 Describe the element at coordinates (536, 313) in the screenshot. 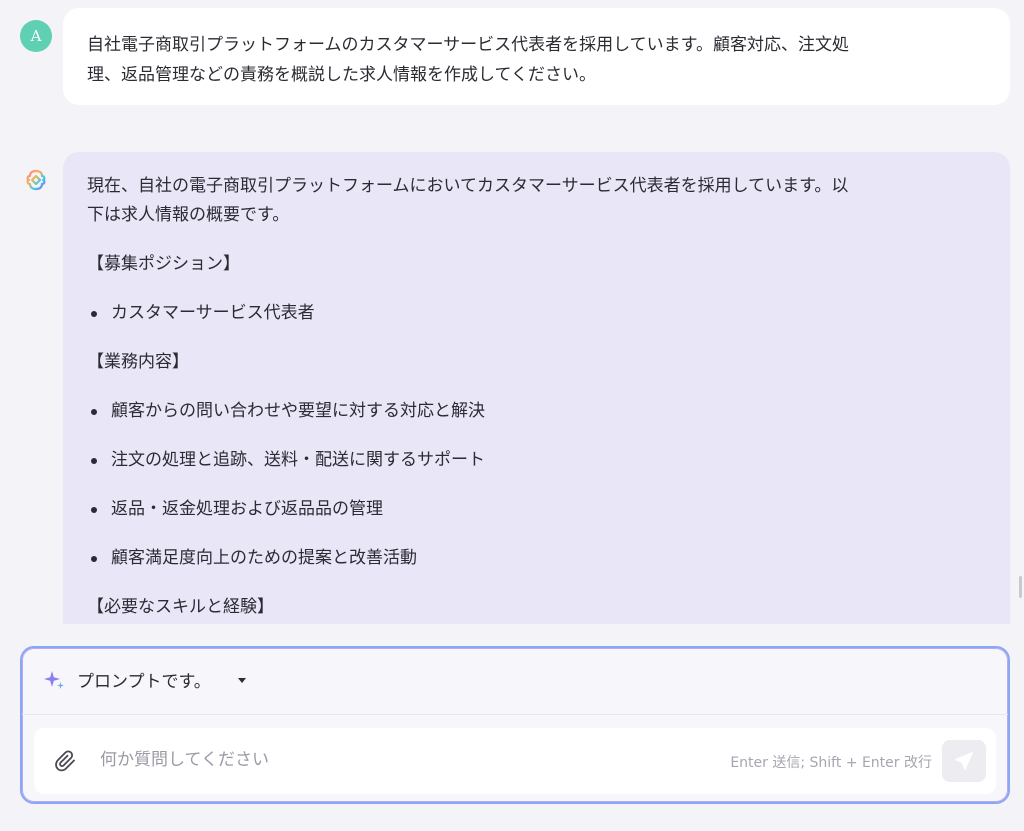

I see `list-item: カスタマーサービス代表者` at that location.